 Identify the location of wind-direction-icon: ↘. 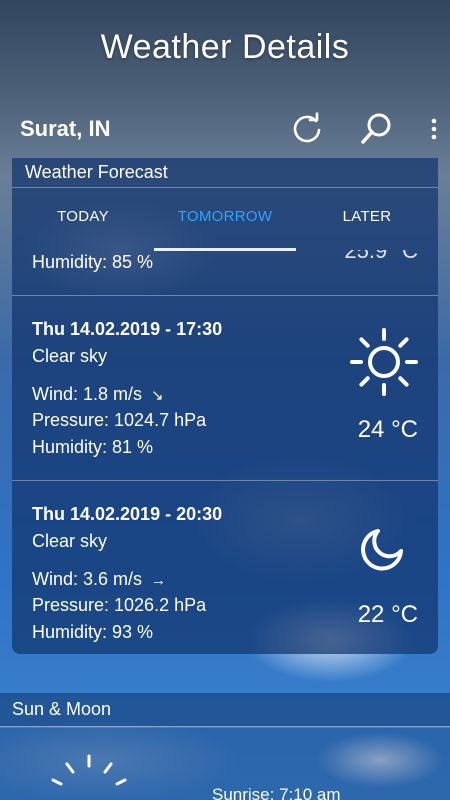
(157, 395).